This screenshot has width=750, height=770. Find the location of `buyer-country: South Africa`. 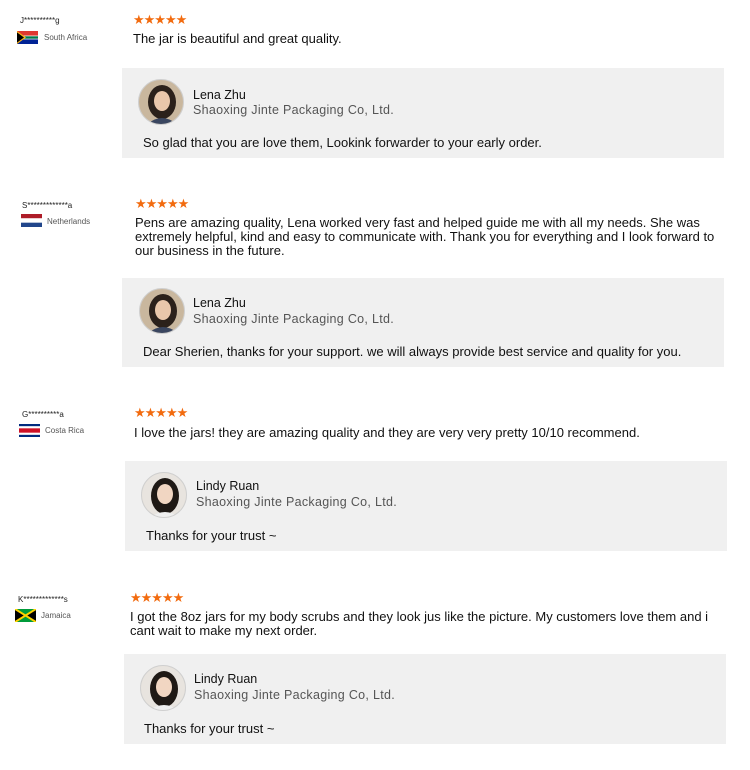

buyer-country: South Africa is located at coordinates (66, 37).